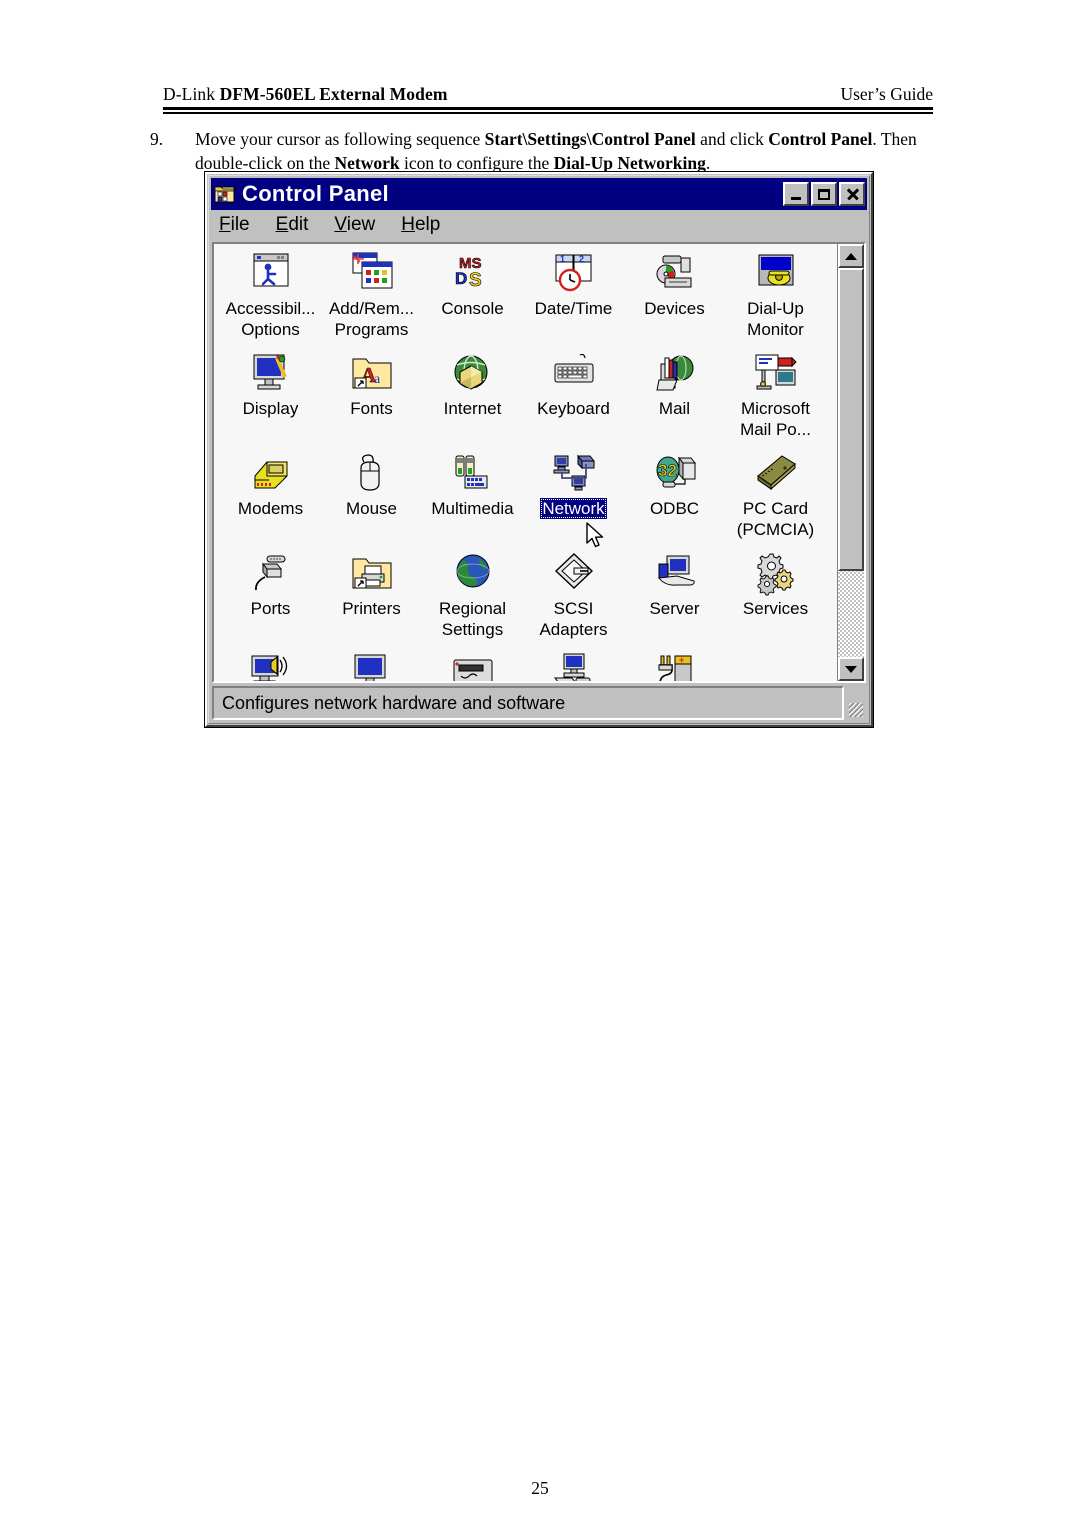  Describe the element at coordinates (573, 500) in the screenshot. I see `cp-item-network: Network` at that location.